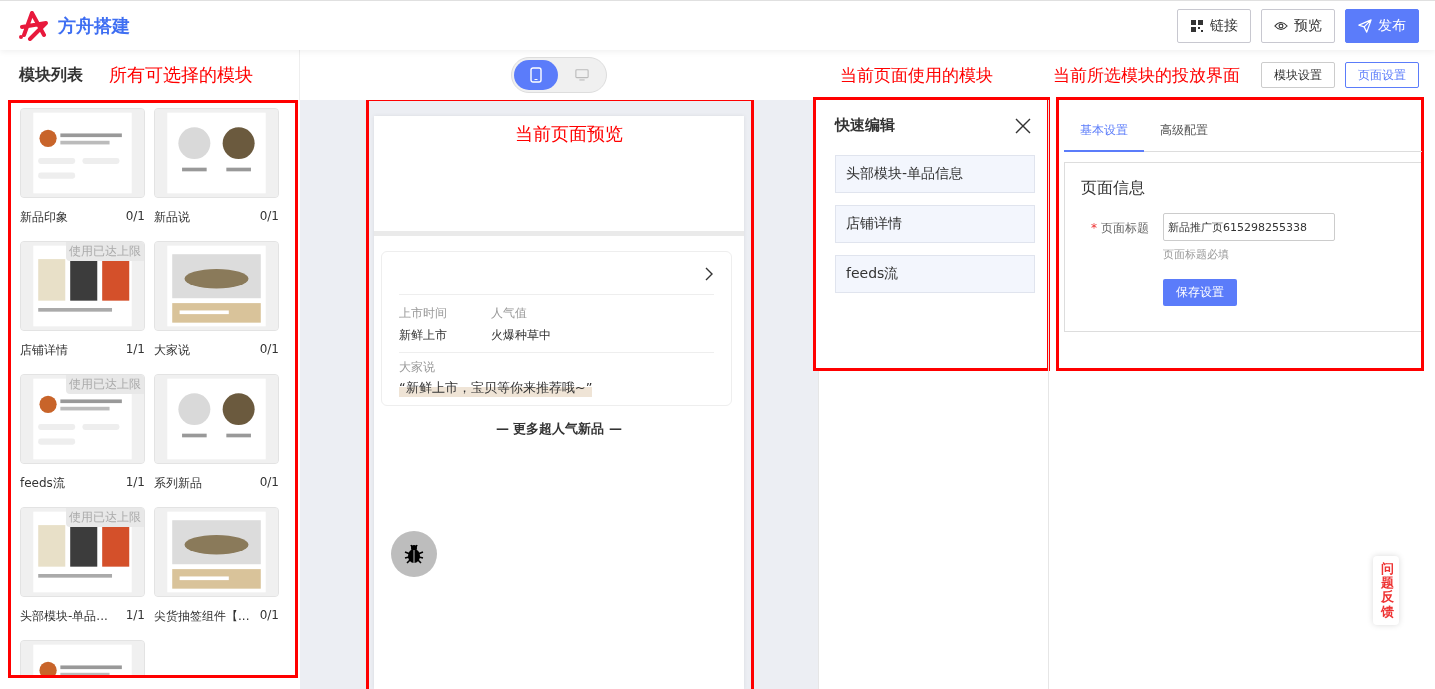 This screenshot has height=689, width=1435. What do you see at coordinates (1386, 590) in the screenshot?
I see `feedback-button: 问题反馈` at bounding box center [1386, 590].